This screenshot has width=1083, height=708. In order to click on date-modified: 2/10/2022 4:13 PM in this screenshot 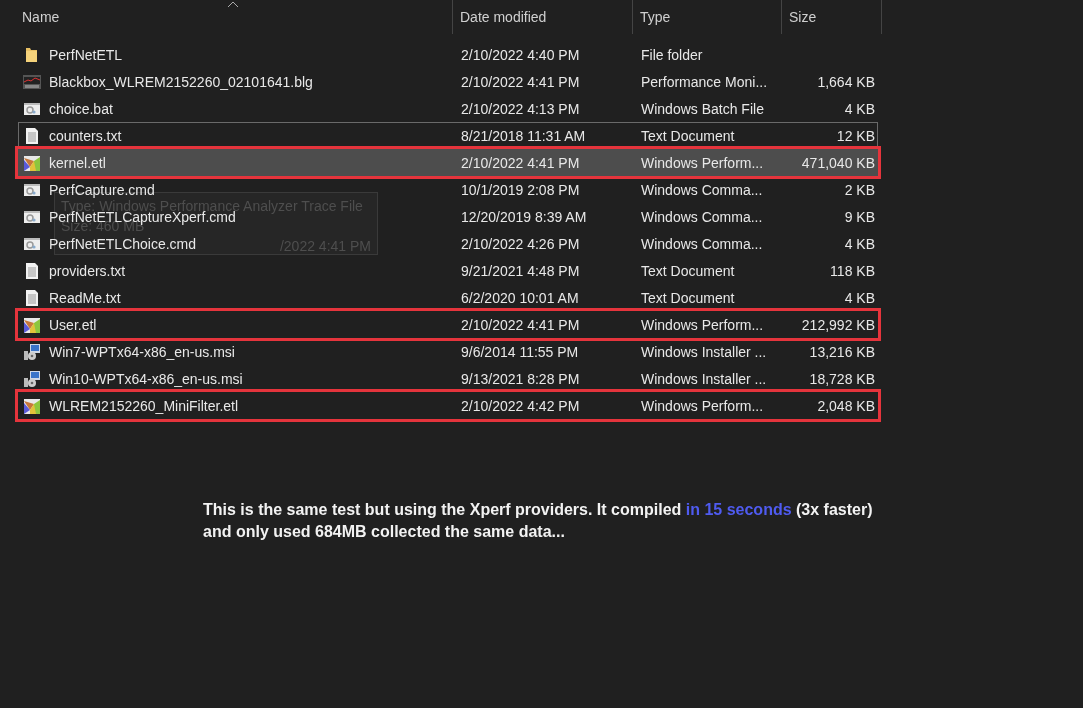, I will do `click(520, 108)`.